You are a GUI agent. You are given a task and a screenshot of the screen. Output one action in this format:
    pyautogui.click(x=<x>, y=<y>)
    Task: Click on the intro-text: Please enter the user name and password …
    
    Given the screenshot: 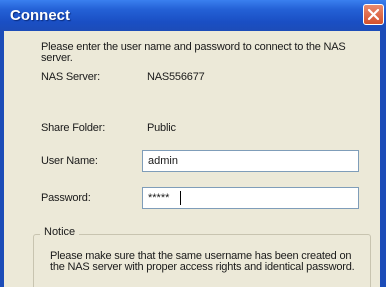 What is the action you would take?
    pyautogui.click(x=193, y=52)
    